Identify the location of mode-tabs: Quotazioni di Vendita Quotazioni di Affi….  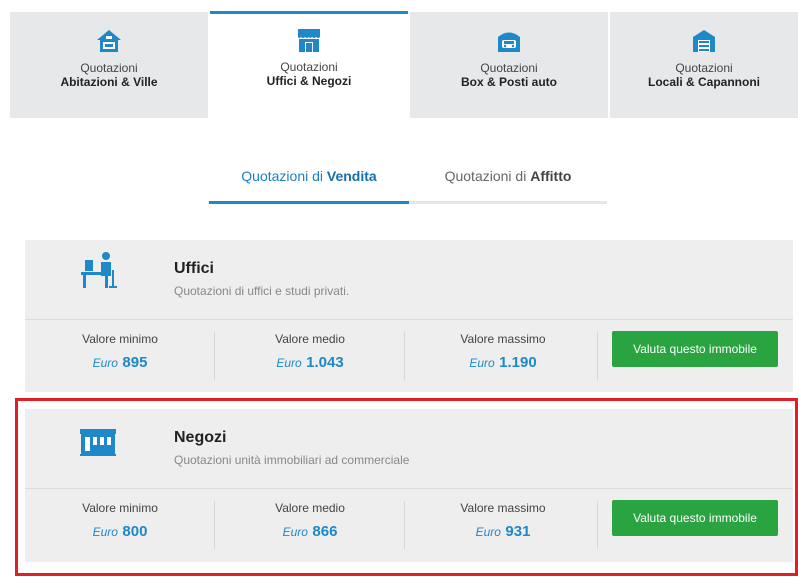
(408, 182).